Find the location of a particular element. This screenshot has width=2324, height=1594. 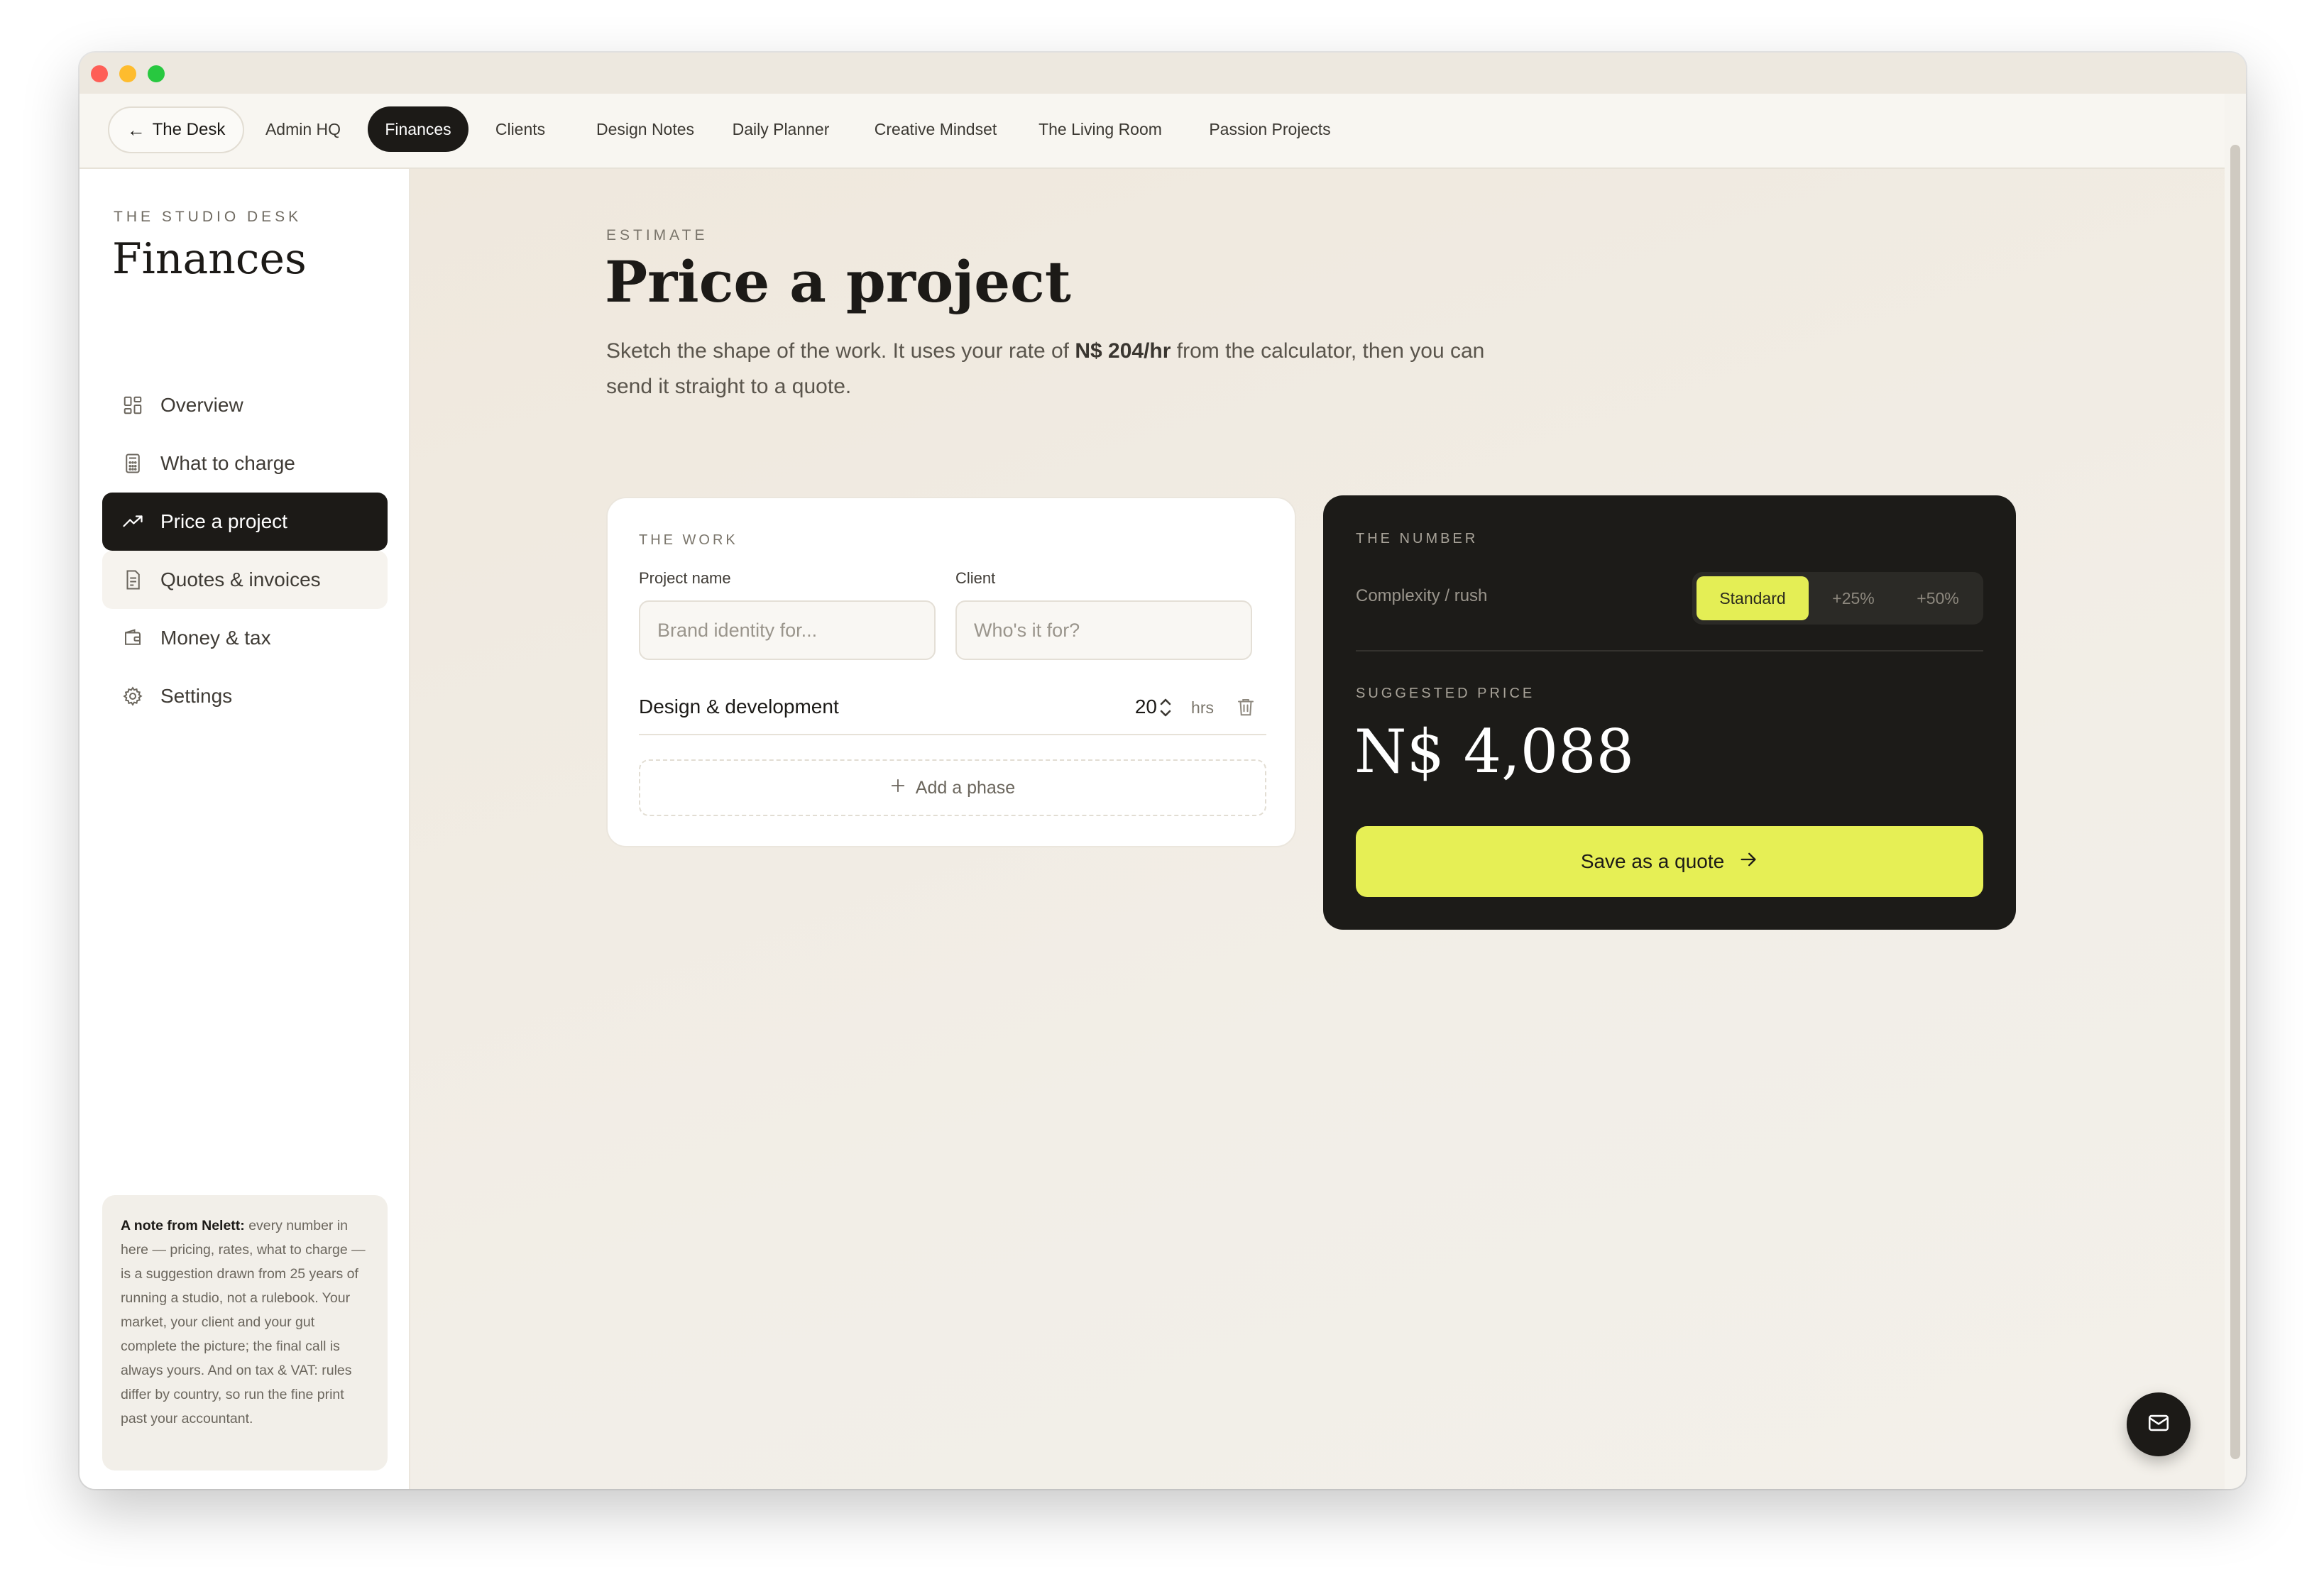

phase-name: Design & development is located at coordinates (739, 707).